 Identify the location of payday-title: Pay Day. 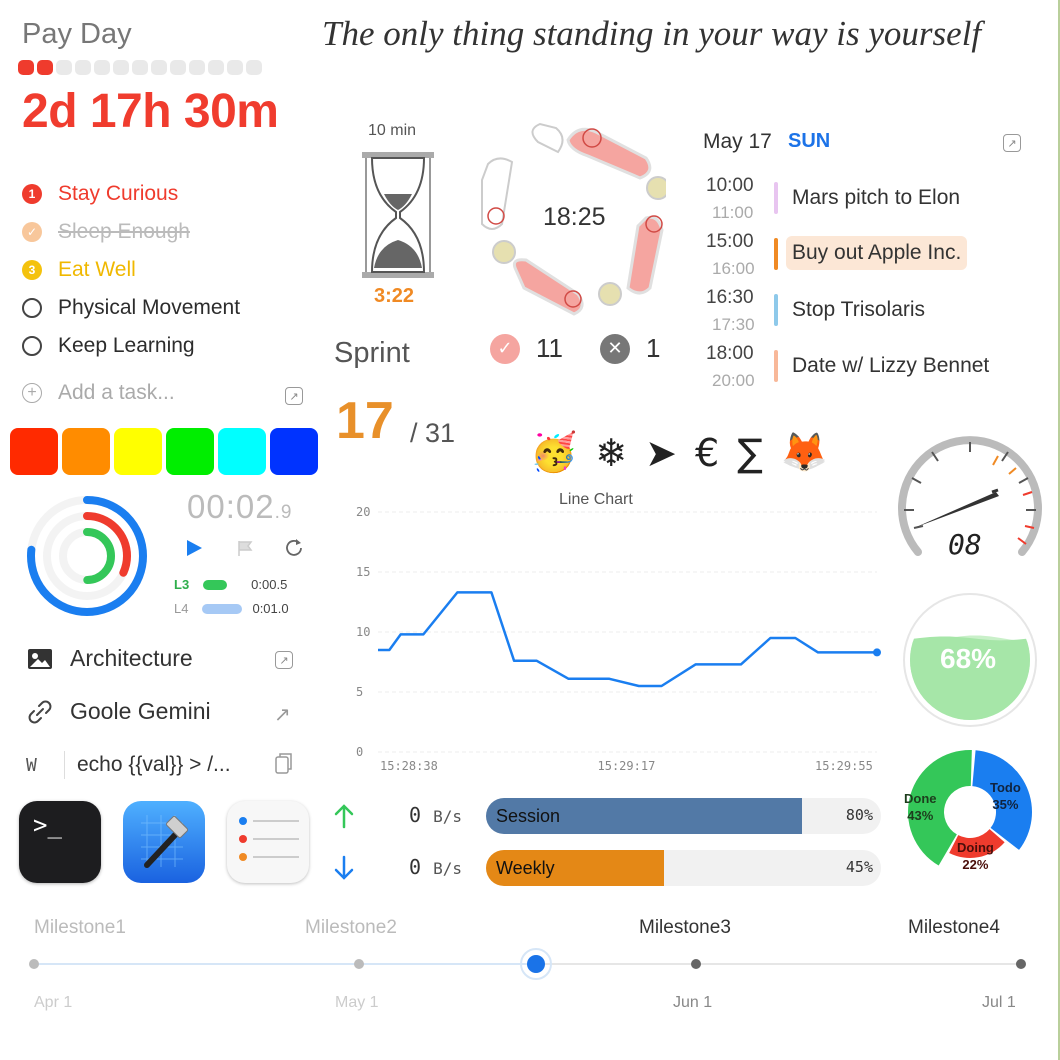
(77, 34).